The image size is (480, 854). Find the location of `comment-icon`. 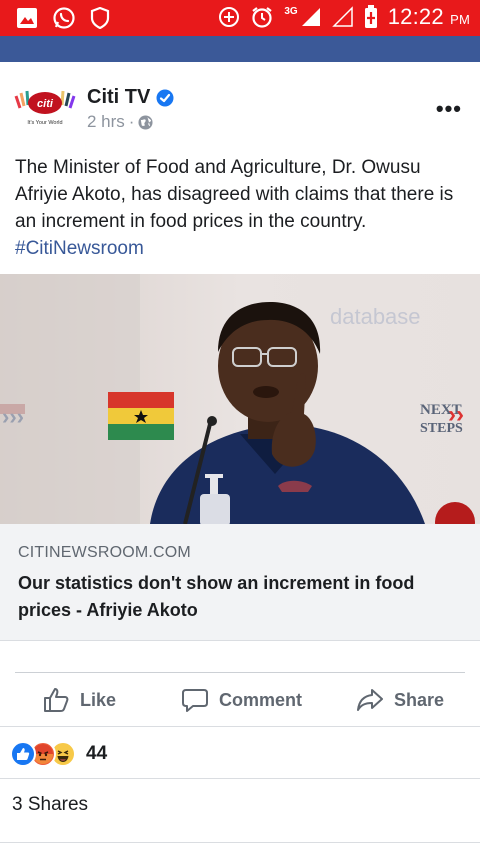

comment-icon is located at coordinates (195, 700).